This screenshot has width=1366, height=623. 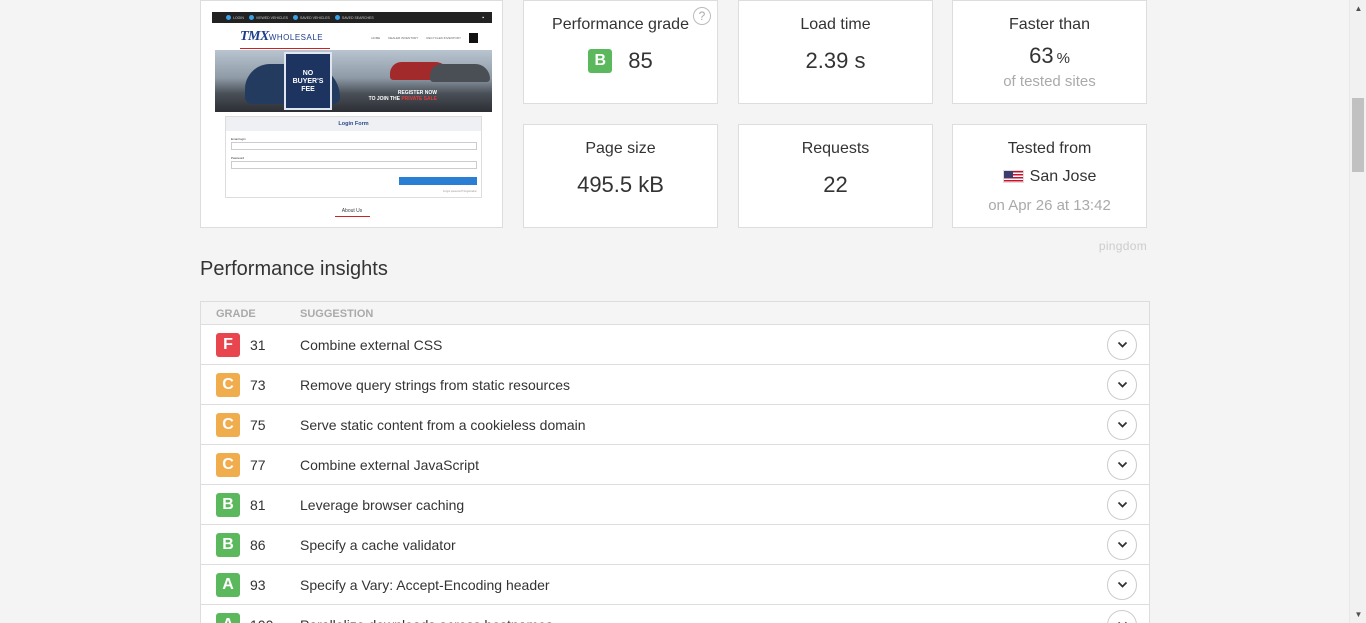 I want to click on help-icon: ?, so click(x=702, y=16).